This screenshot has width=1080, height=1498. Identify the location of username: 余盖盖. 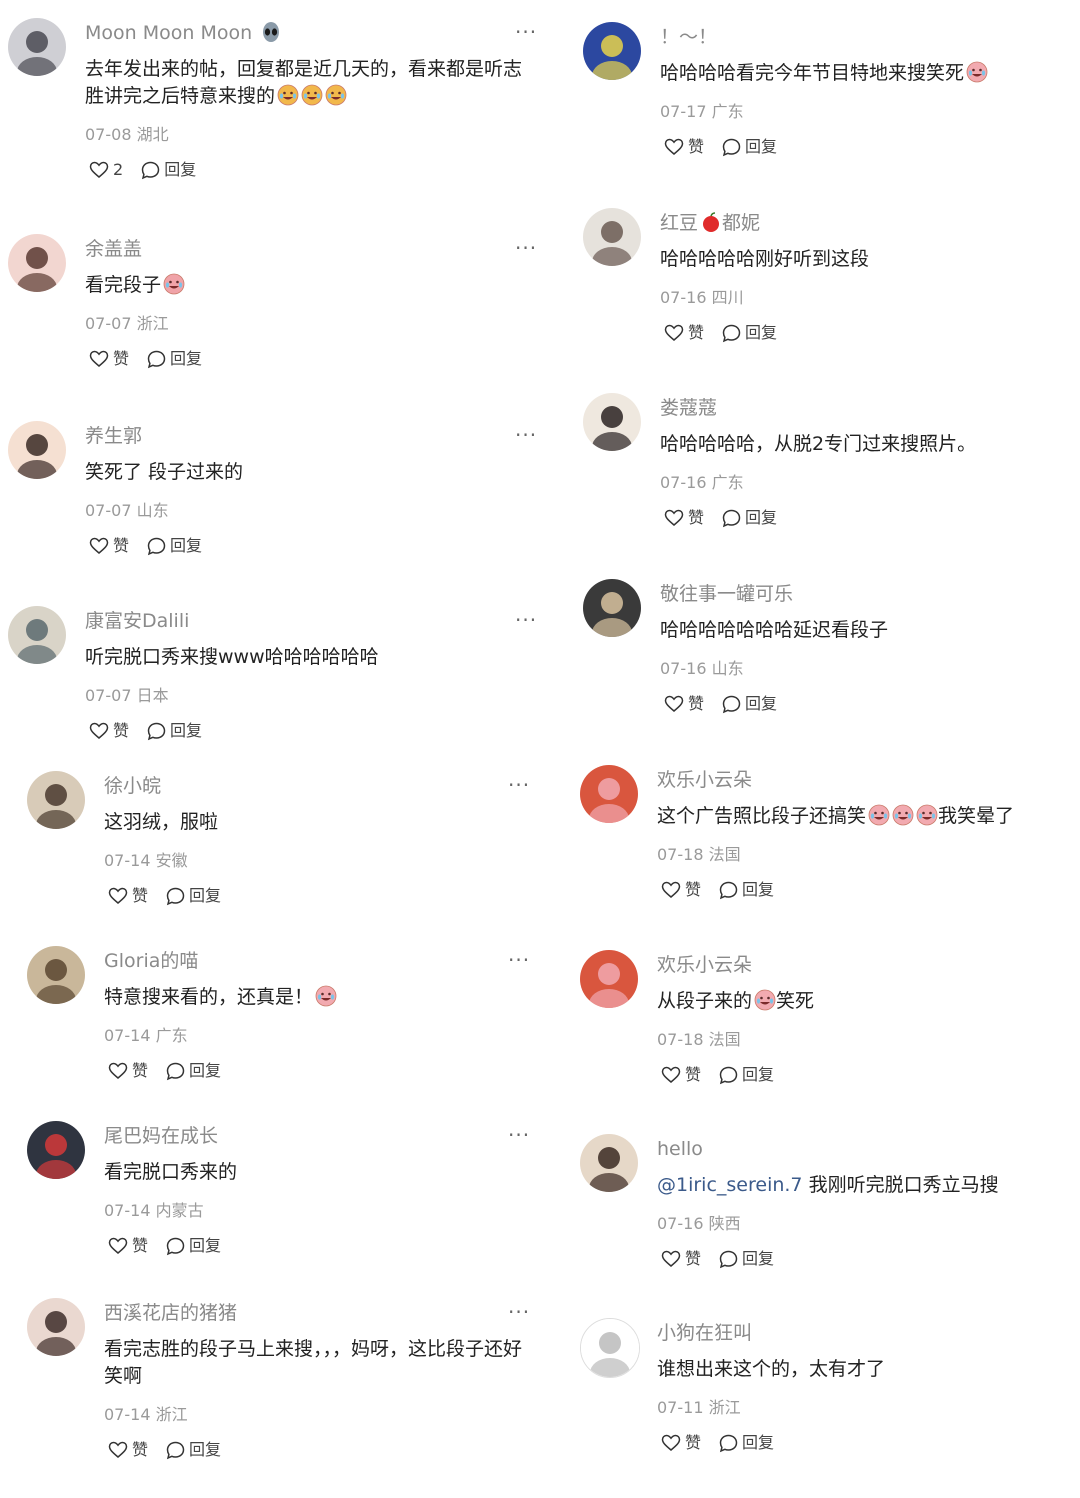
(113, 249).